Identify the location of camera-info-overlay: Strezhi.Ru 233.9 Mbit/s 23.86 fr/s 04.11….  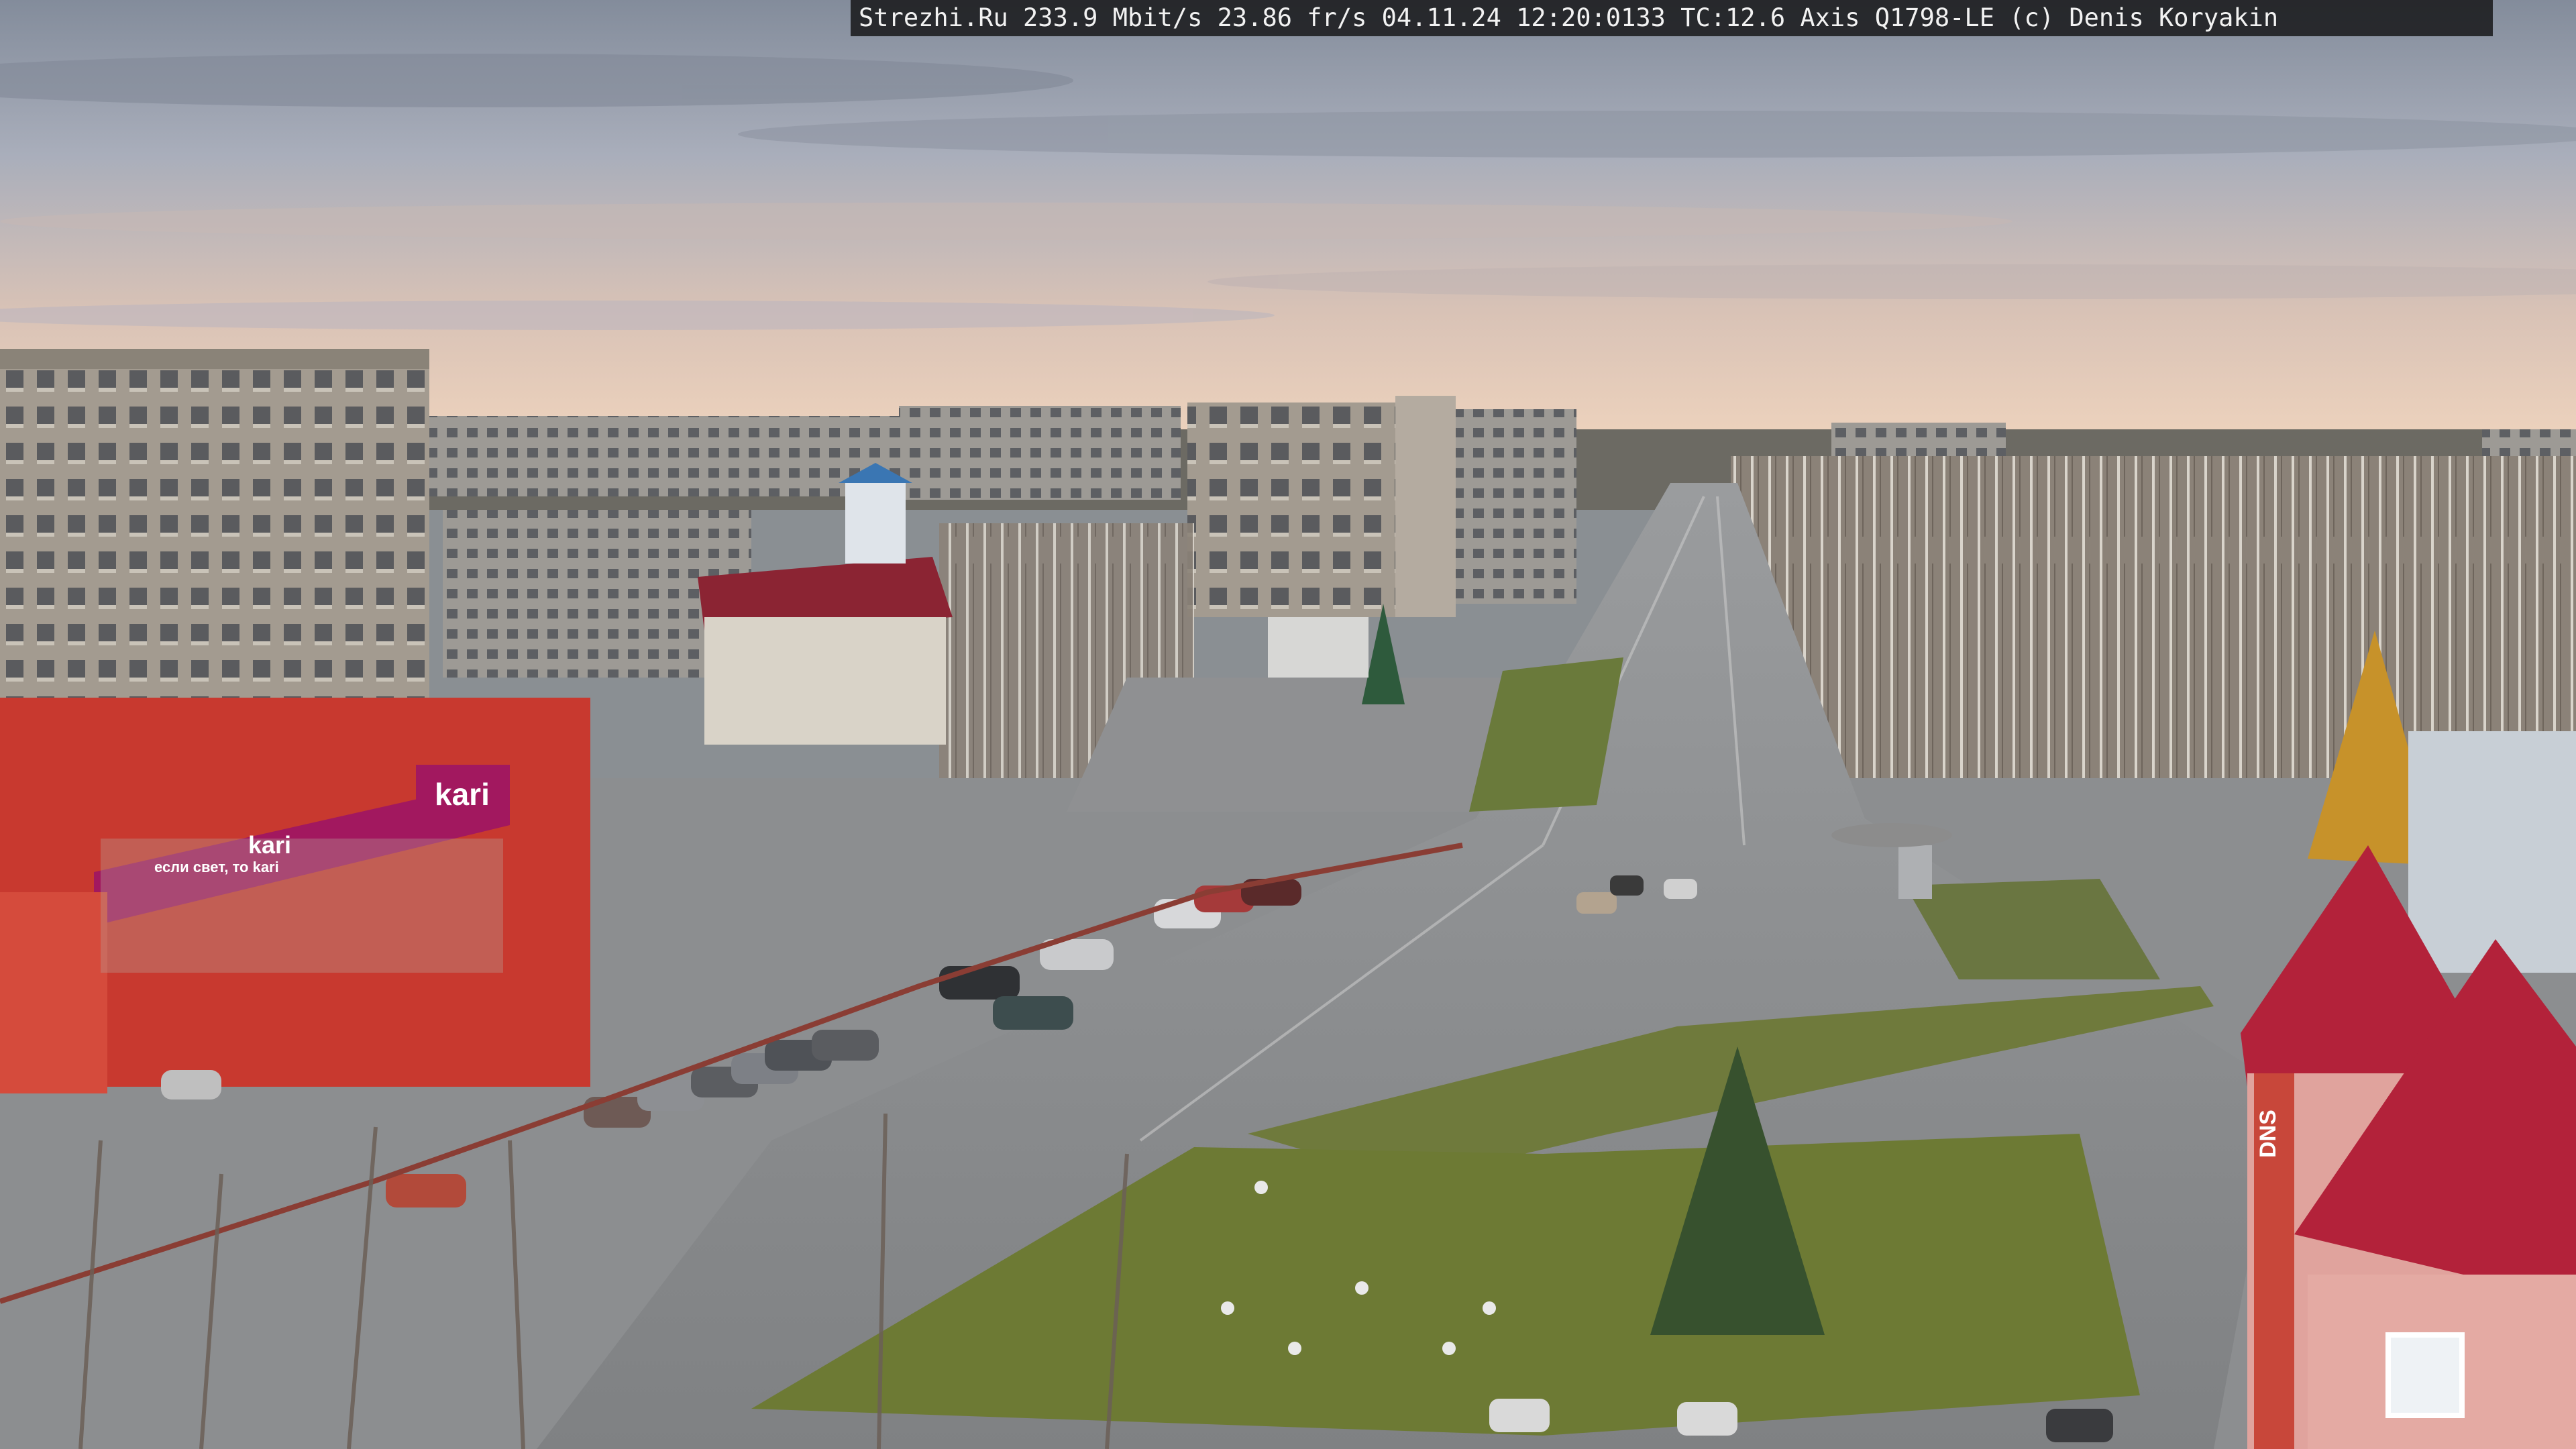
(1672, 18).